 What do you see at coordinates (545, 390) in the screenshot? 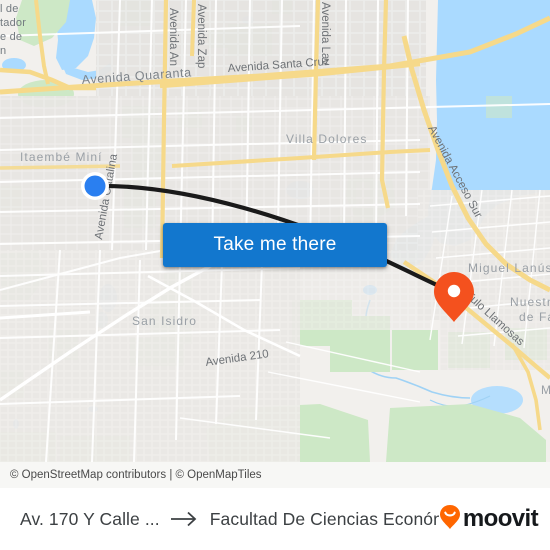
I see `map-label-m: M` at bounding box center [545, 390].